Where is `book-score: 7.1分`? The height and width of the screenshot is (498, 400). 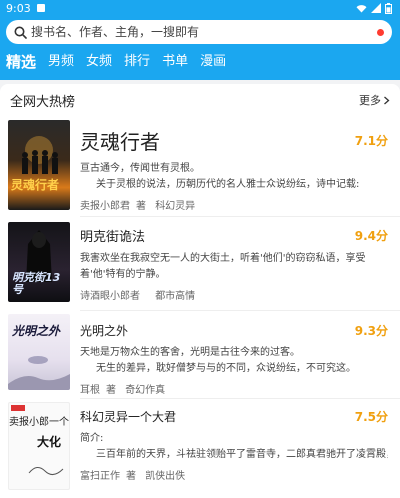
book-score: 7.1分 is located at coordinates (371, 141).